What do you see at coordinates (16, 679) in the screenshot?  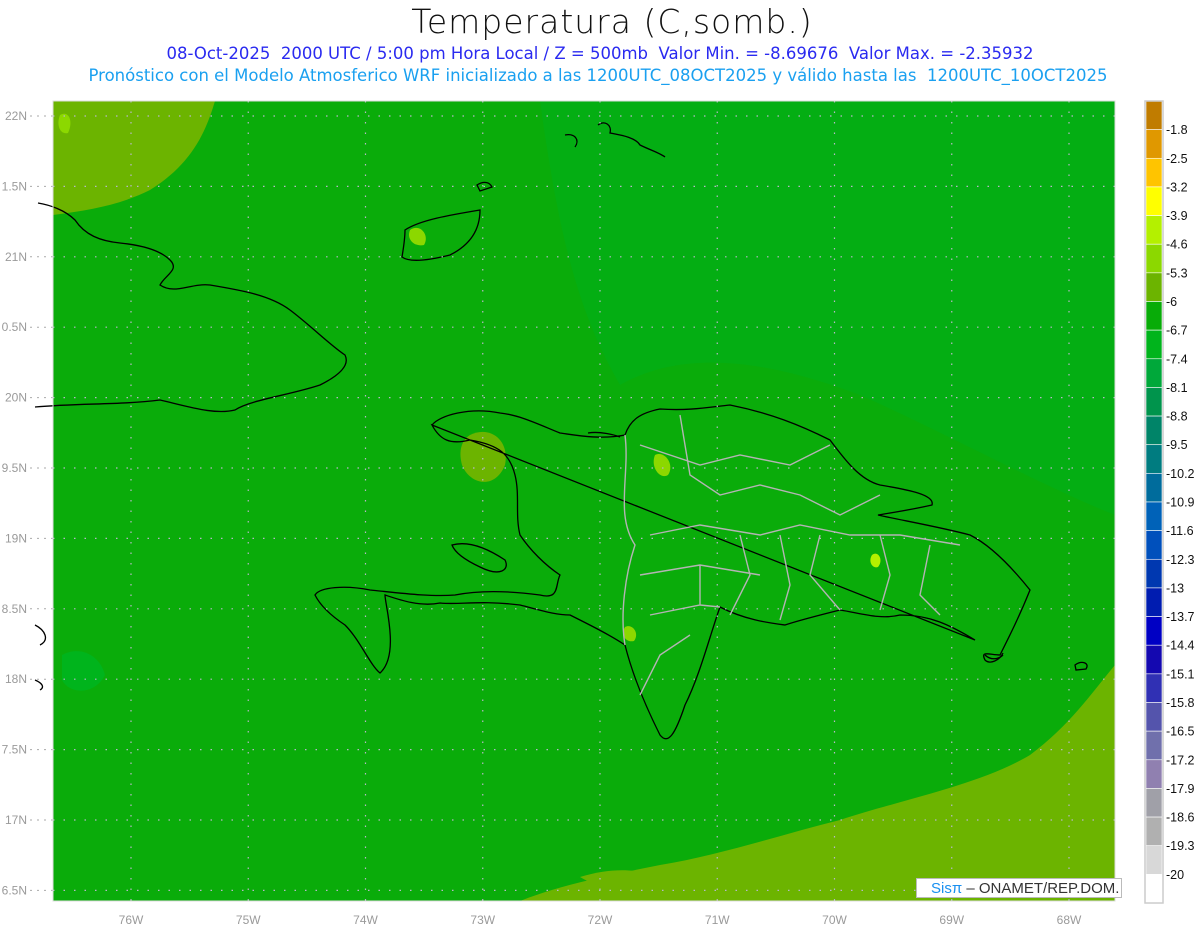 I see `y-tick-label: 18N` at bounding box center [16, 679].